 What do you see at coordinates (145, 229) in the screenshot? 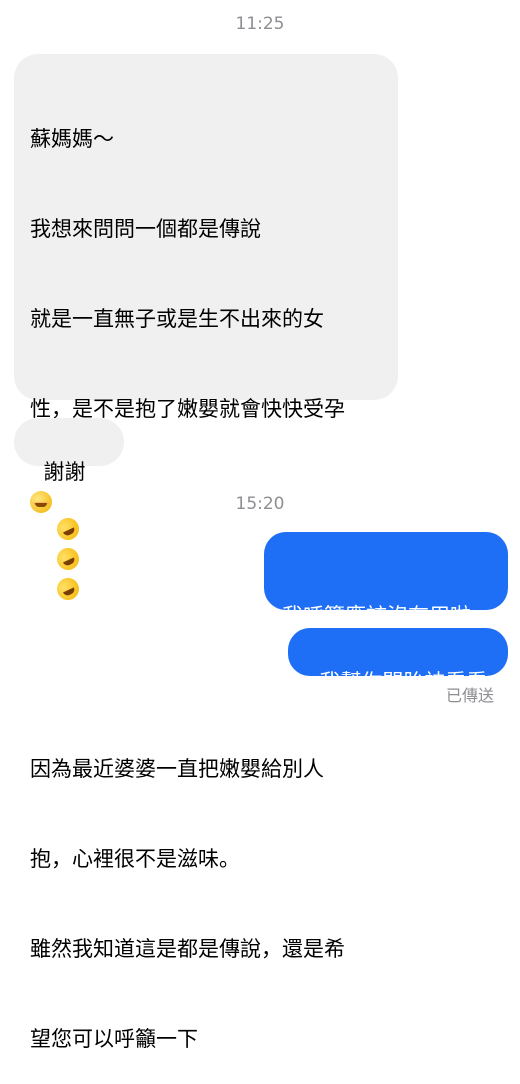
I see `message-line: 我想來問問一個都是傳說` at bounding box center [145, 229].